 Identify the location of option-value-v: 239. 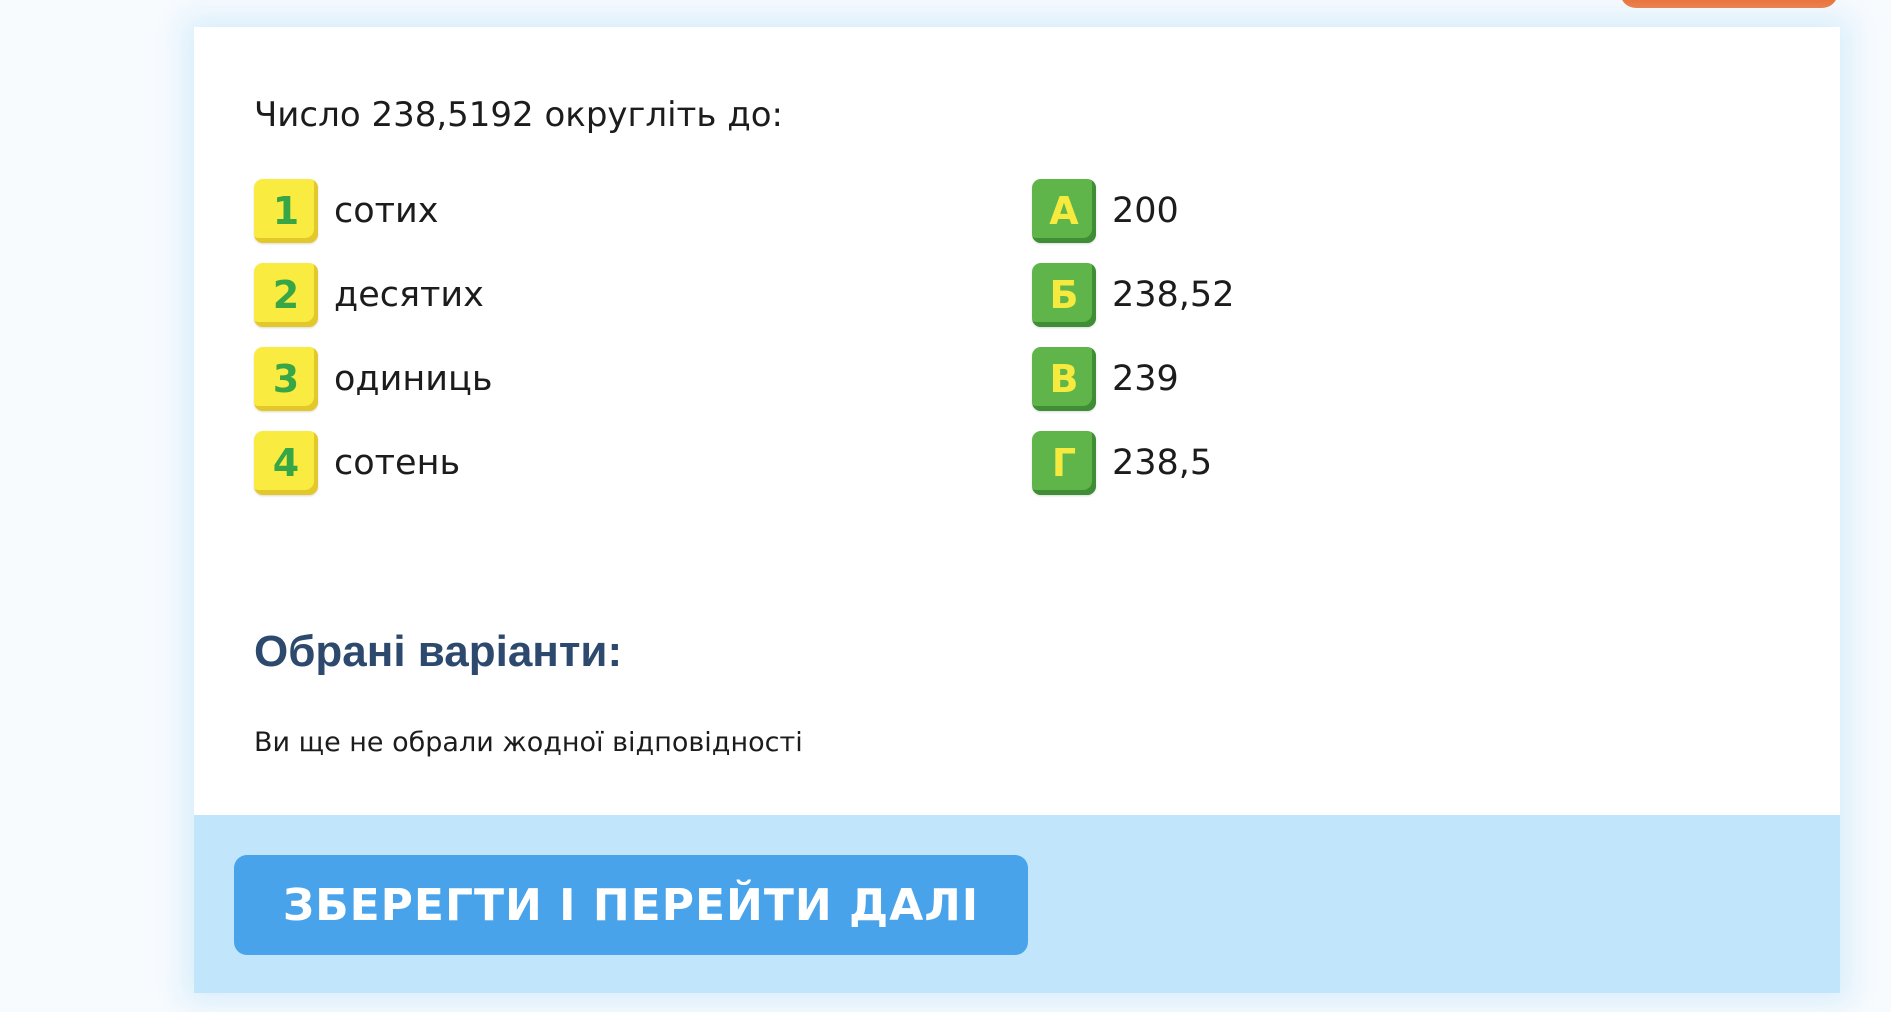
(1145, 379).